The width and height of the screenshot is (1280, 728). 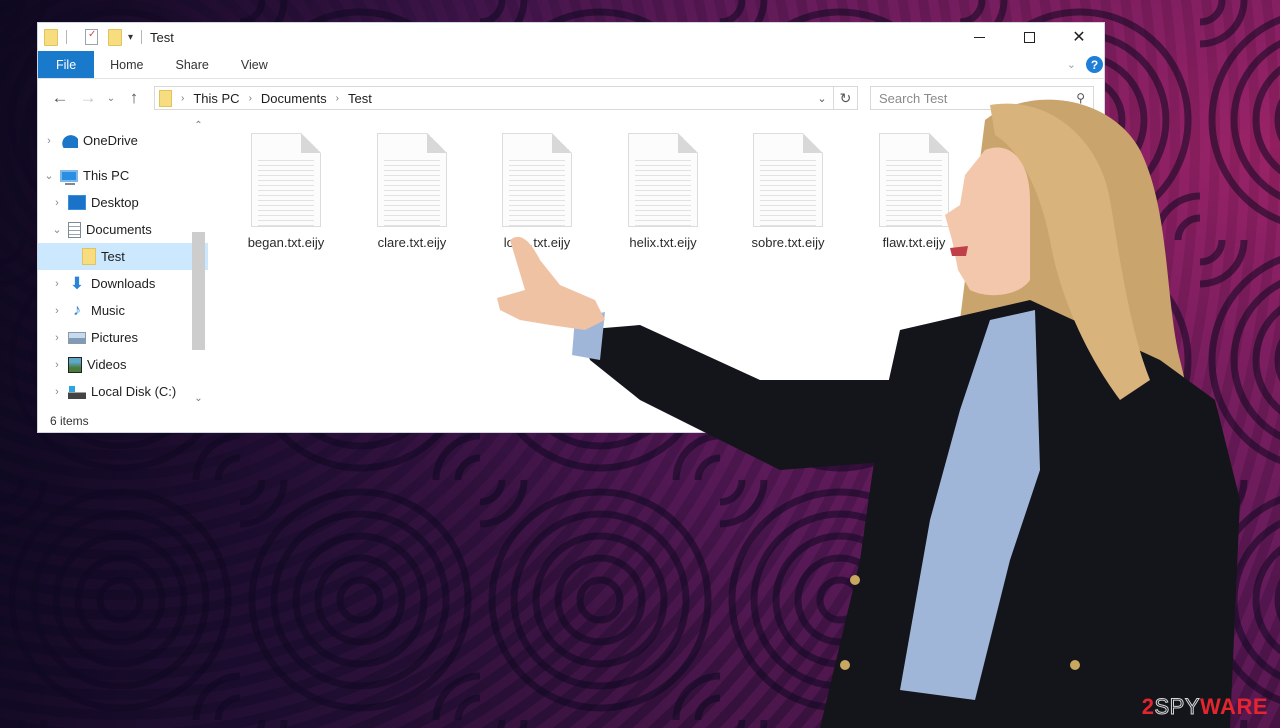 I want to click on sidebar-item-music: › ♪ Music, so click(x=123, y=310).